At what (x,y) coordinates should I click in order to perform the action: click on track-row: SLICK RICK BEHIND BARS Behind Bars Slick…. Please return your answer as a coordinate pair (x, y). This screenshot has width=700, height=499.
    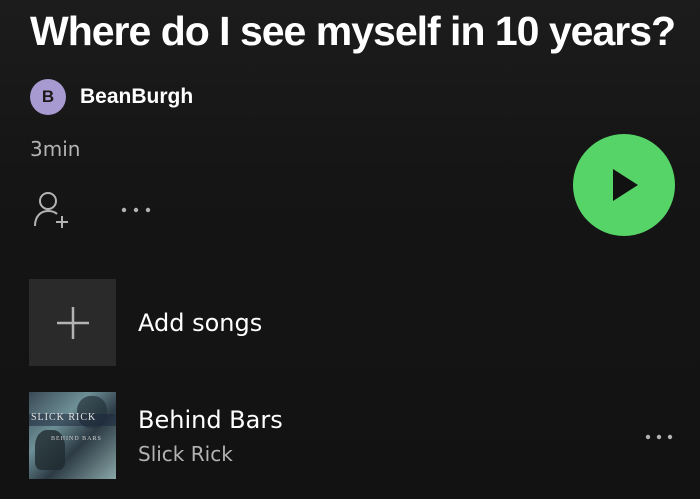
    Looking at the image, I should click on (156, 435).